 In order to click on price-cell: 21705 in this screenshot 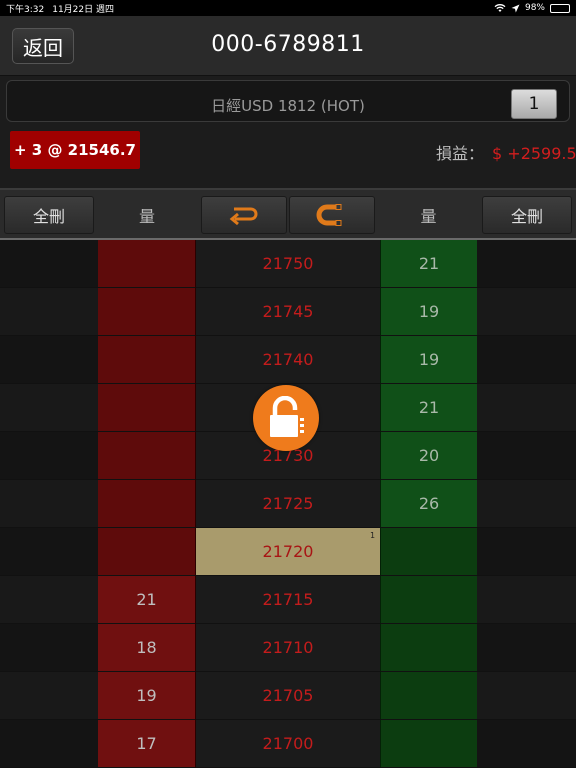, I will do `click(288, 696)`.